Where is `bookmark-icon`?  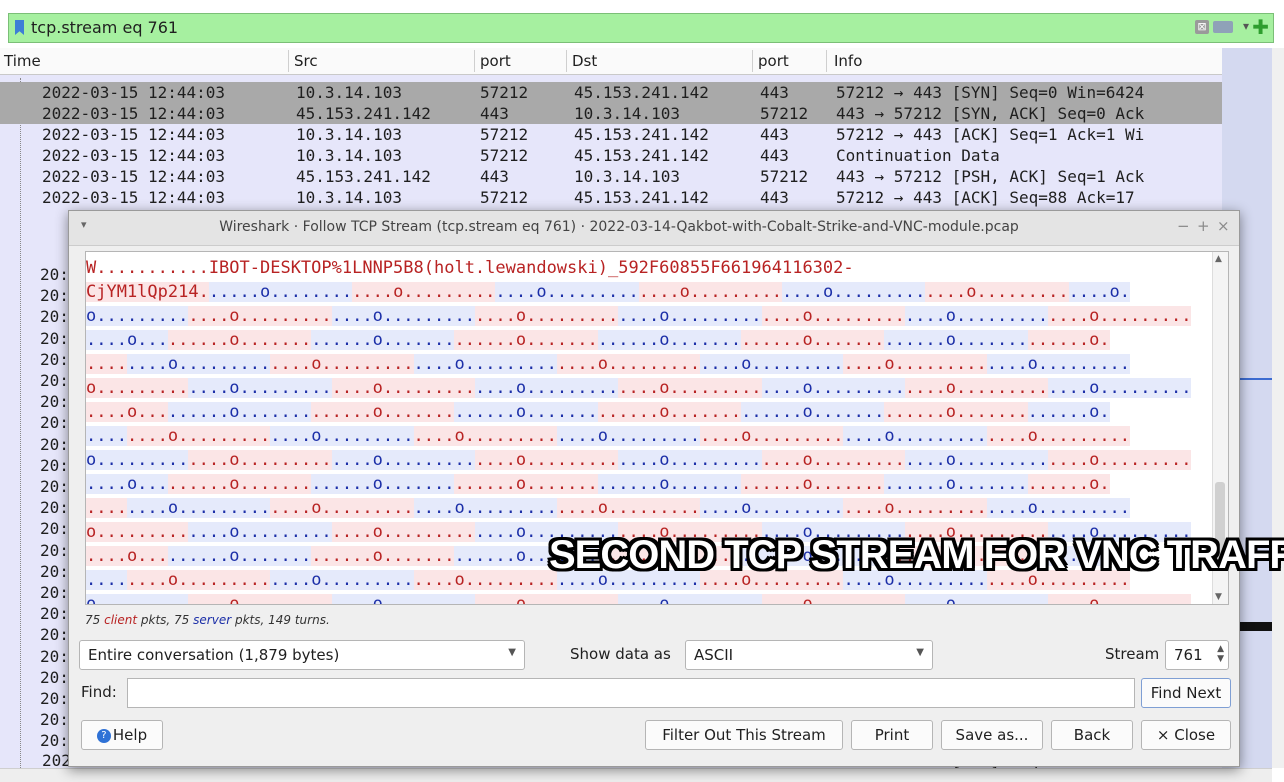
bookmark-icon is located at coordinates (19, 27).